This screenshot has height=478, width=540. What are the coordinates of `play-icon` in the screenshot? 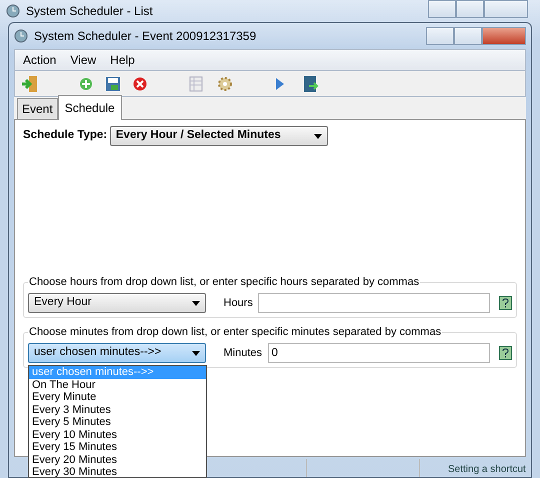 It's located at (280, 83).